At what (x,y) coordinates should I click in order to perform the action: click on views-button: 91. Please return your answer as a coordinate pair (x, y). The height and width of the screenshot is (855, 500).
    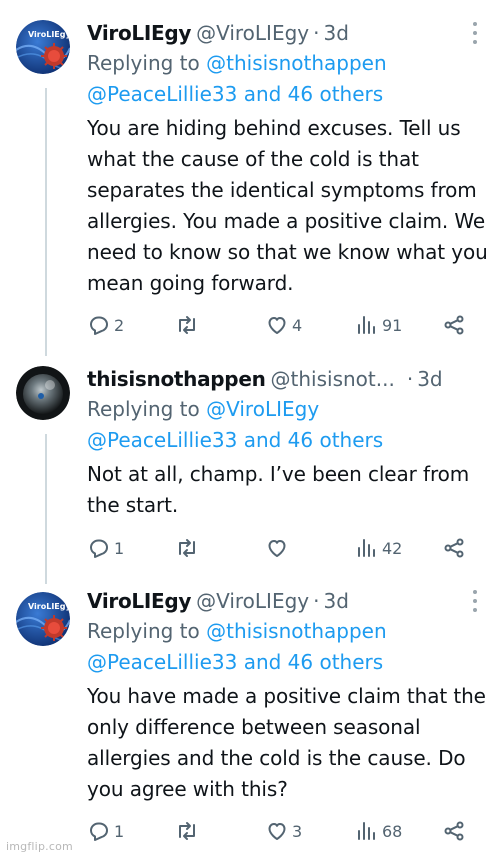
    Looking at the image, I should click on (378, 325).